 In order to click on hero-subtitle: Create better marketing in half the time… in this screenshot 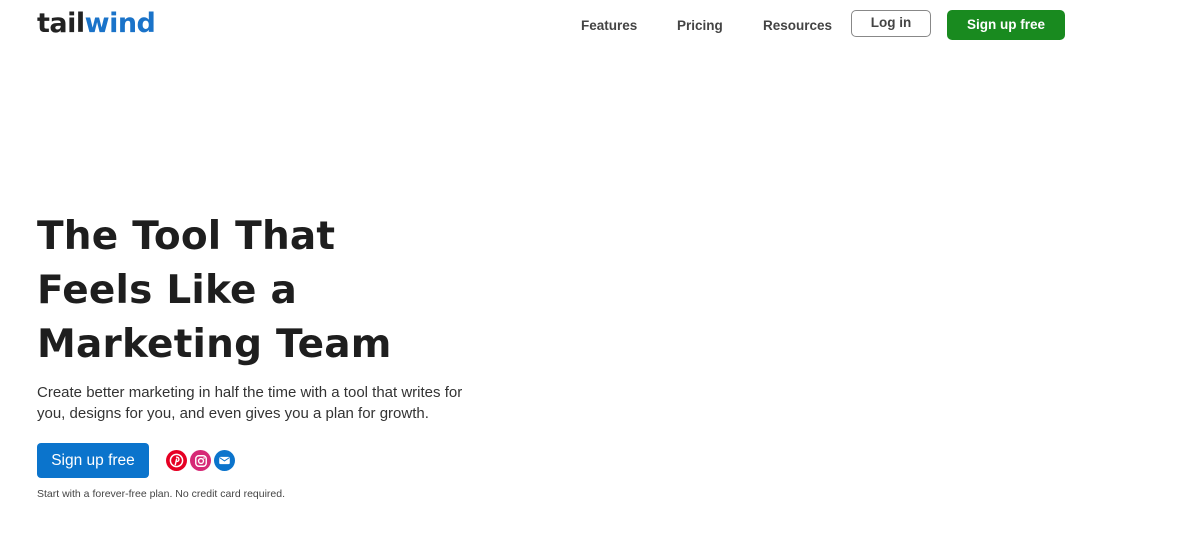, I will do `click(250, 403)`.